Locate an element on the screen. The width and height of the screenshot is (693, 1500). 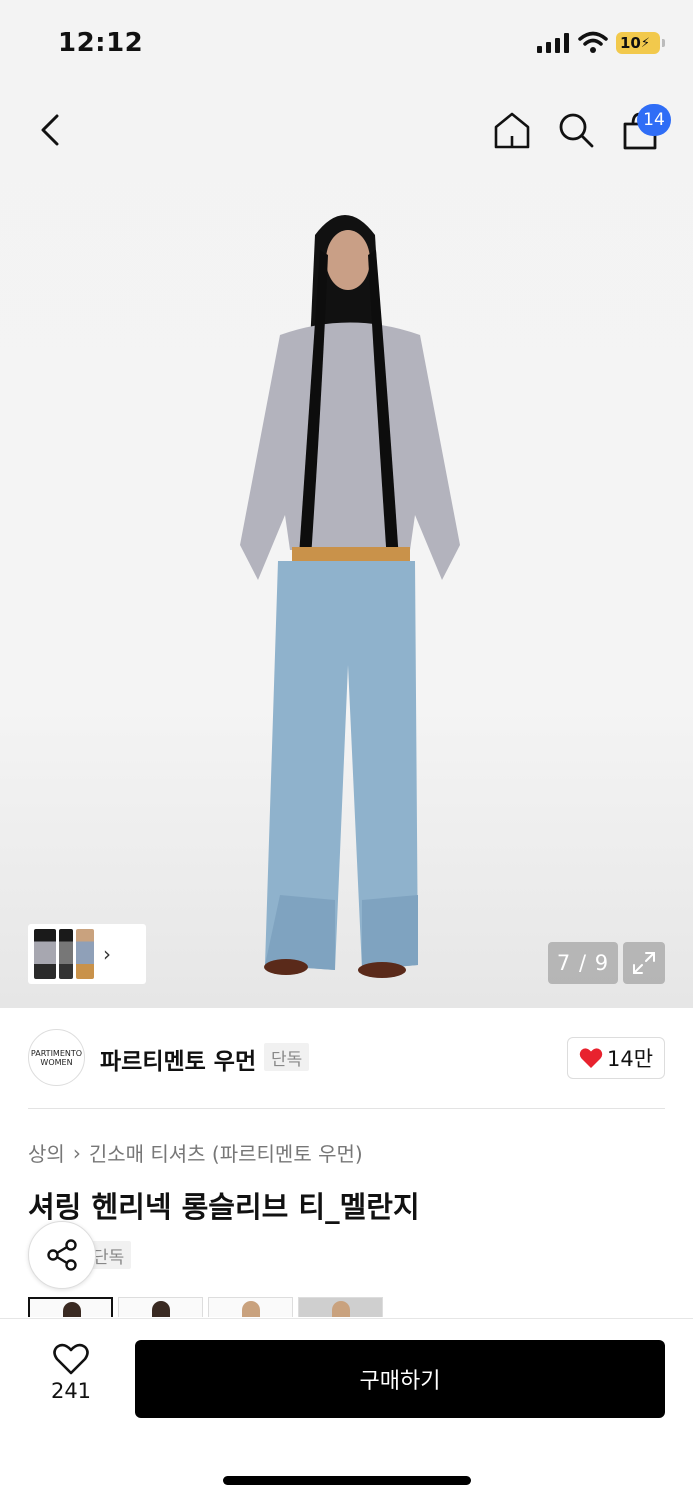
home-indicator is located at coordinates (347, 1480).